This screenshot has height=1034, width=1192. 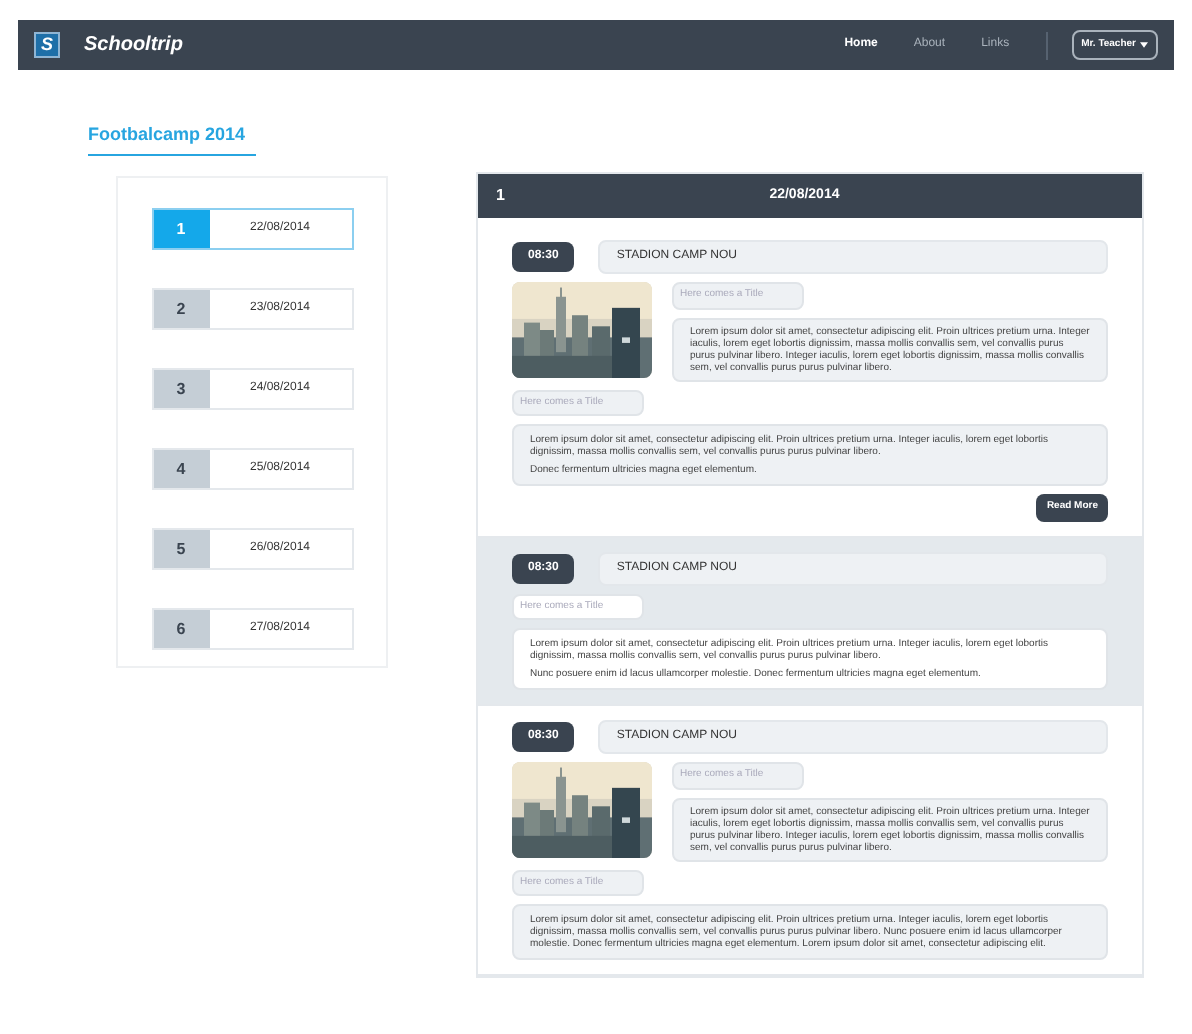 What do you see at coordinates (172, 138) in the screenshot?
I see `page-title: Footbalcamp 2014` at bounding box center [172, 138].